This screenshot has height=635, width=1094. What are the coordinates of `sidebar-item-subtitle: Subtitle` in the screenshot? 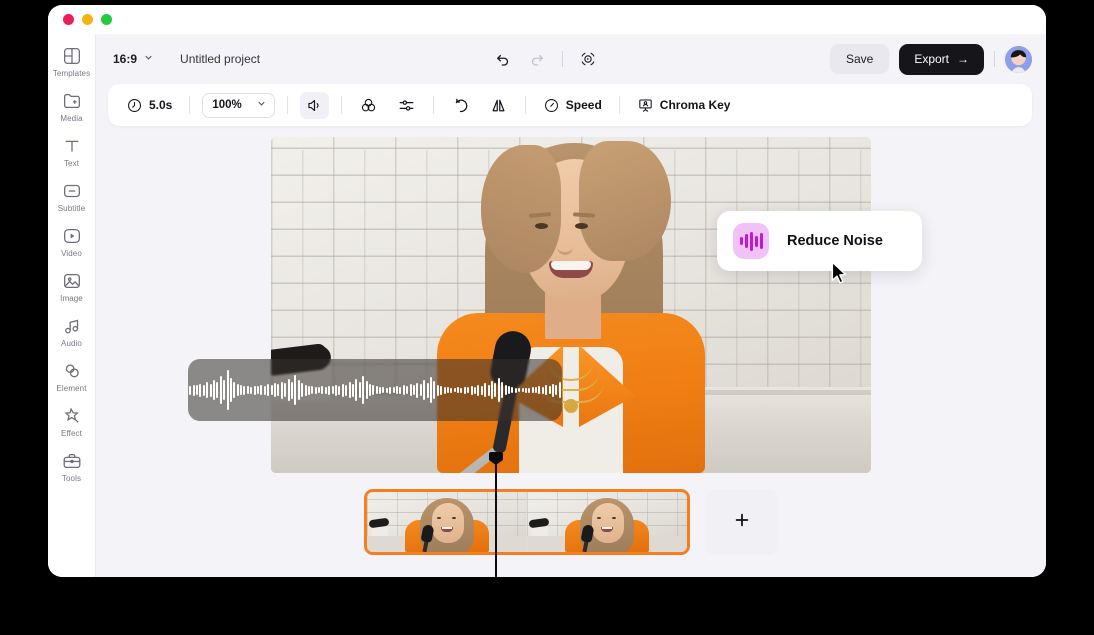 It's located at (72, 197).